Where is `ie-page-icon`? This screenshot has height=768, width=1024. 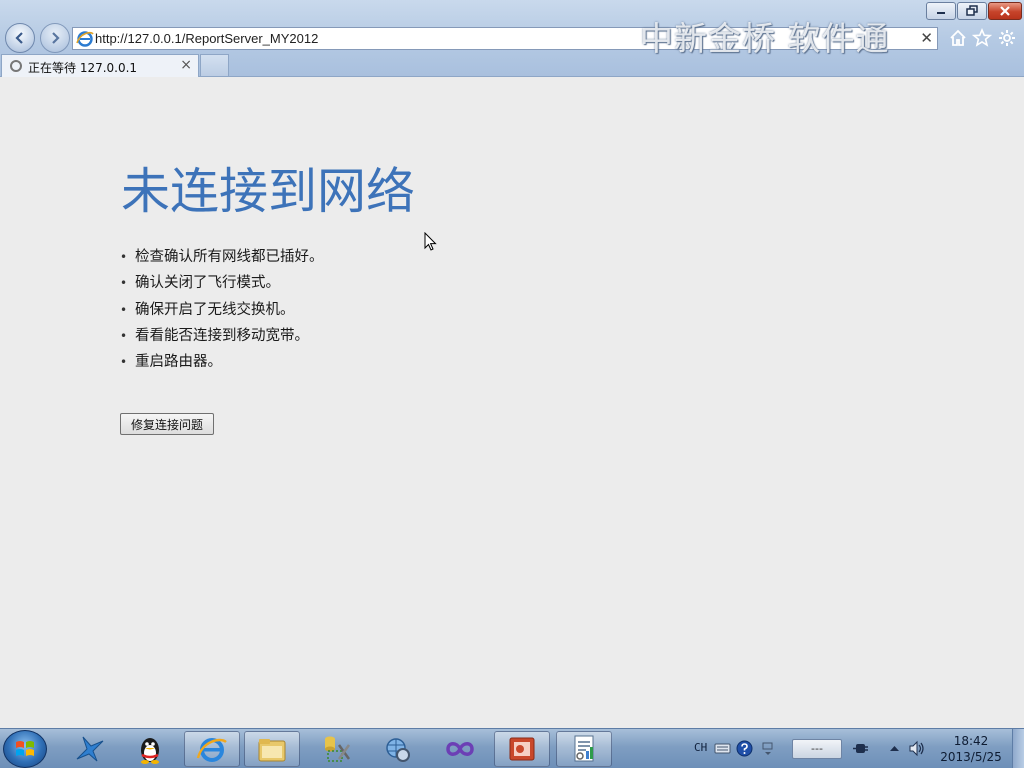 ie-page-icon is located at coordinates (85, 39).